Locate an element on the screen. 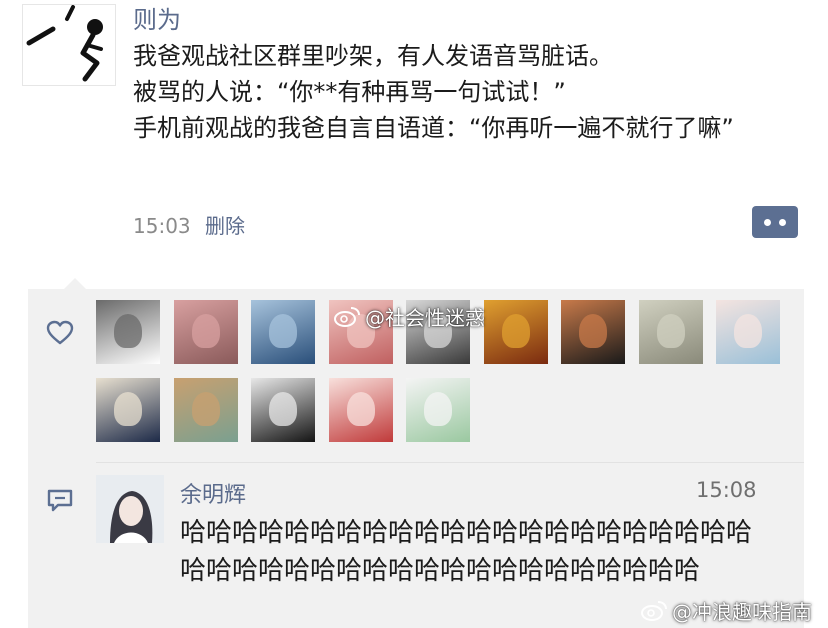  avatar-cat is located at coordinates (670, 332).